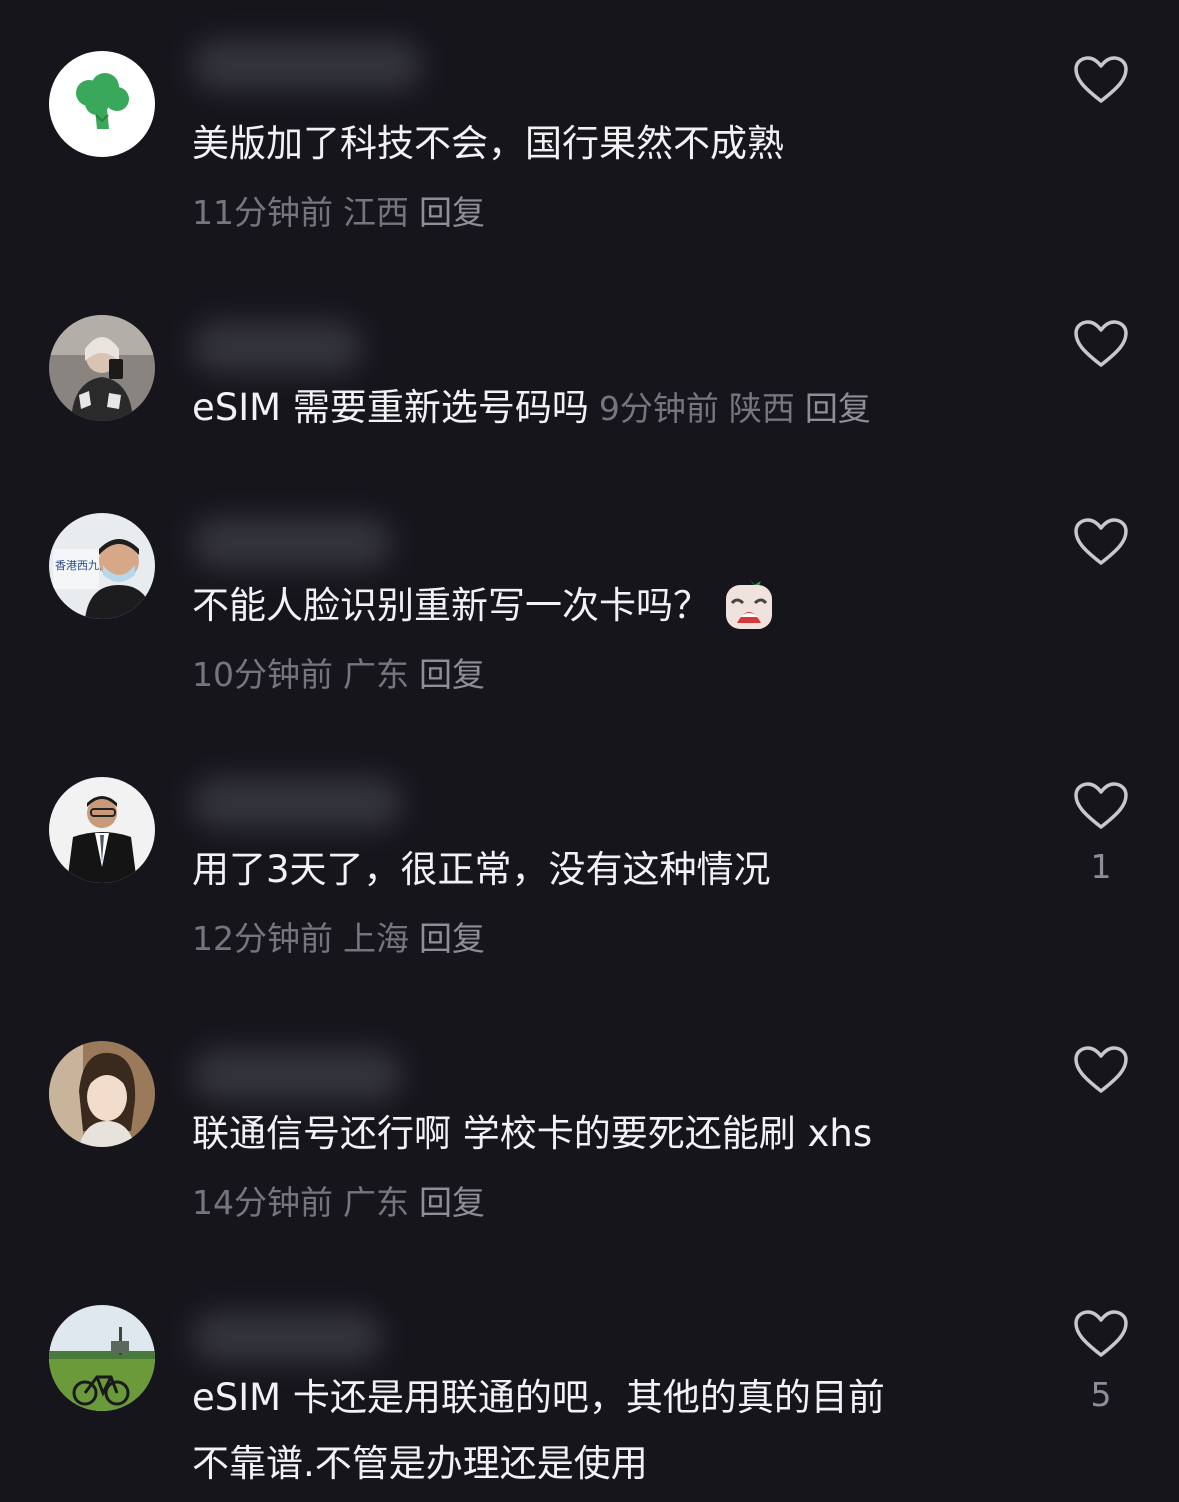  I want to click on comment-text: 美版加了科技不会，国行果然不成熟, so click(488, 143).